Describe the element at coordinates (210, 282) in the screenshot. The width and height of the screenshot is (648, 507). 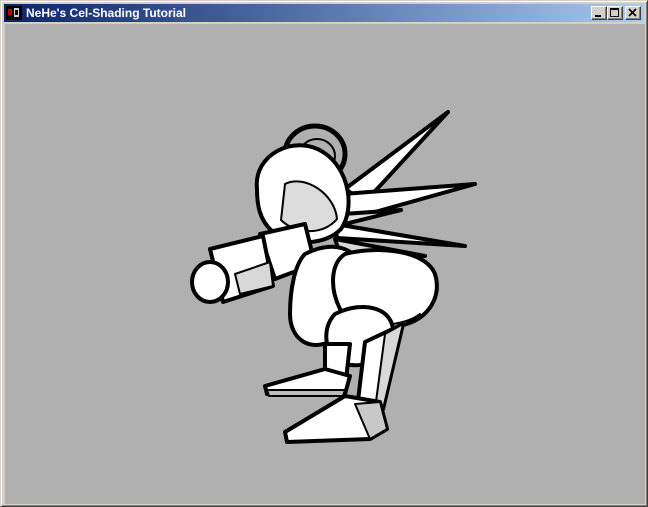
I see `fist` at that location.